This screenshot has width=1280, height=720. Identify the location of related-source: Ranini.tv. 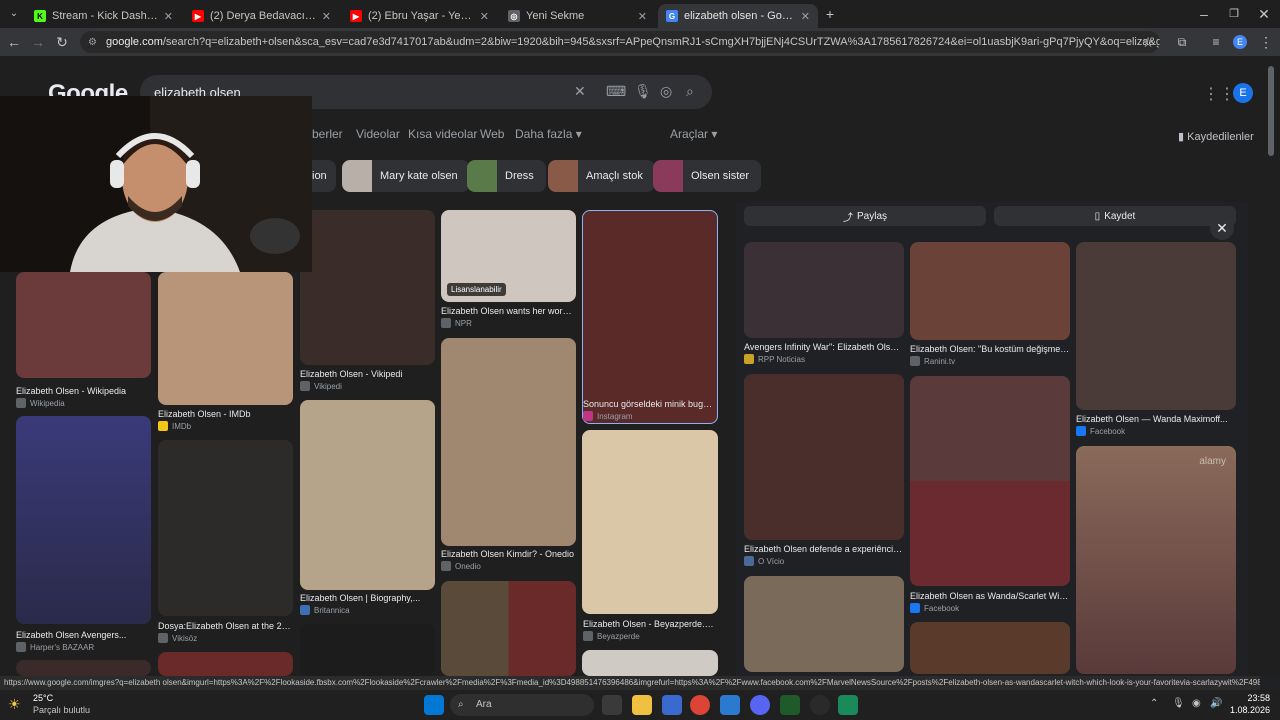
(932, 361).